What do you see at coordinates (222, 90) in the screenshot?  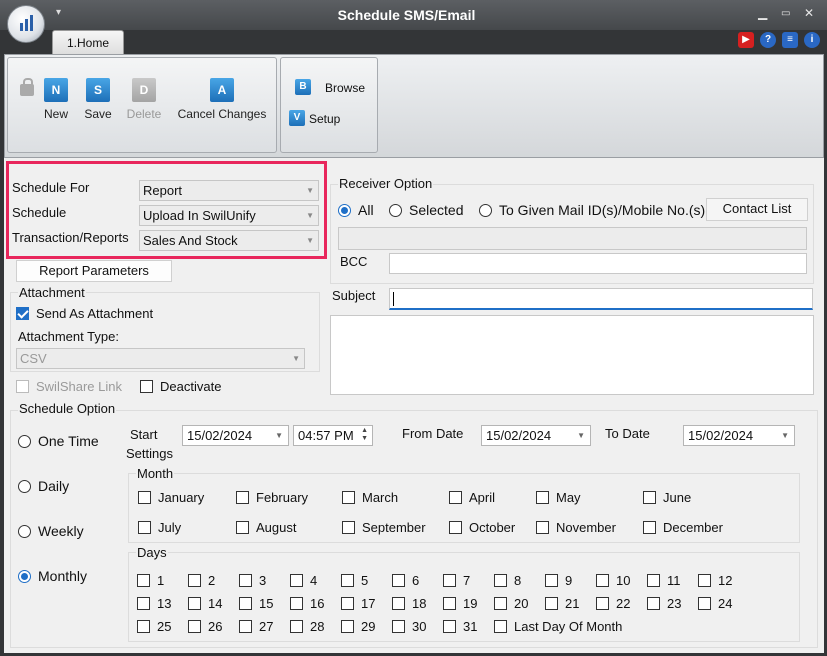 I see `cancel-changes-icon: A` at bounding box center [222, 90].